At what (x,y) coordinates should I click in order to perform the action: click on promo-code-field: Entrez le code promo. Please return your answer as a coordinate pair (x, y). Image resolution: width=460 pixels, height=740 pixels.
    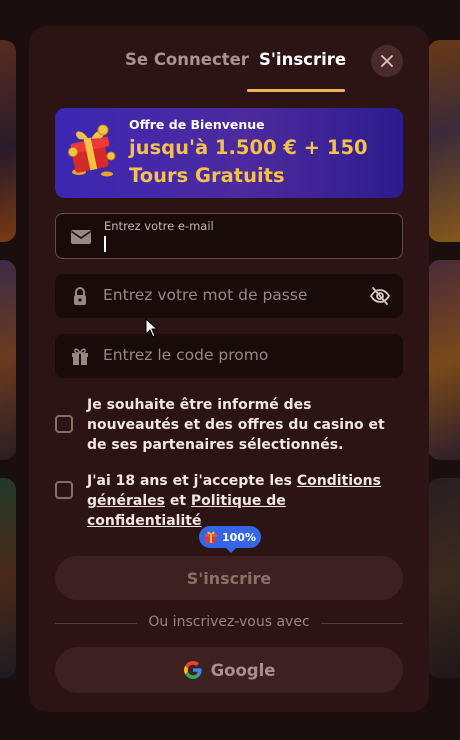
    Looking at the image, I should click on (229, 356).